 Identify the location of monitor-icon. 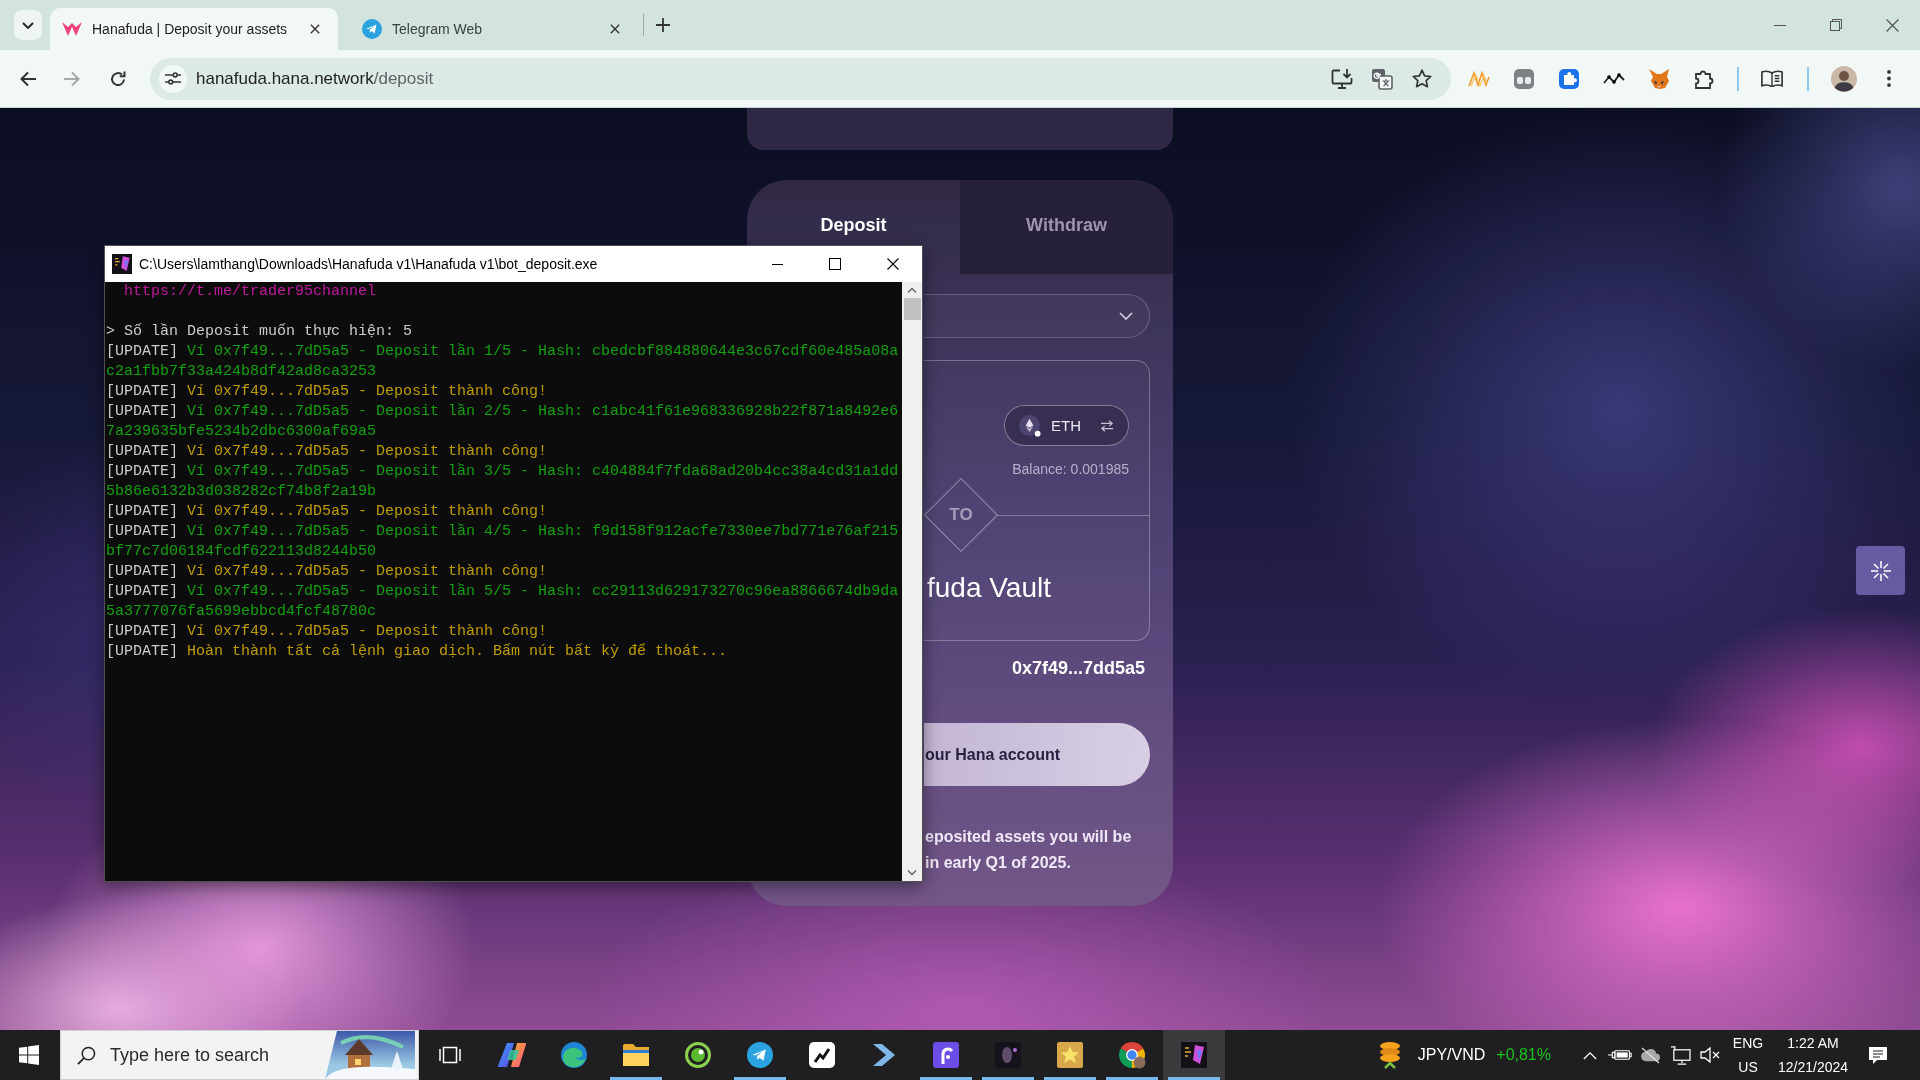
(1680, 1055).